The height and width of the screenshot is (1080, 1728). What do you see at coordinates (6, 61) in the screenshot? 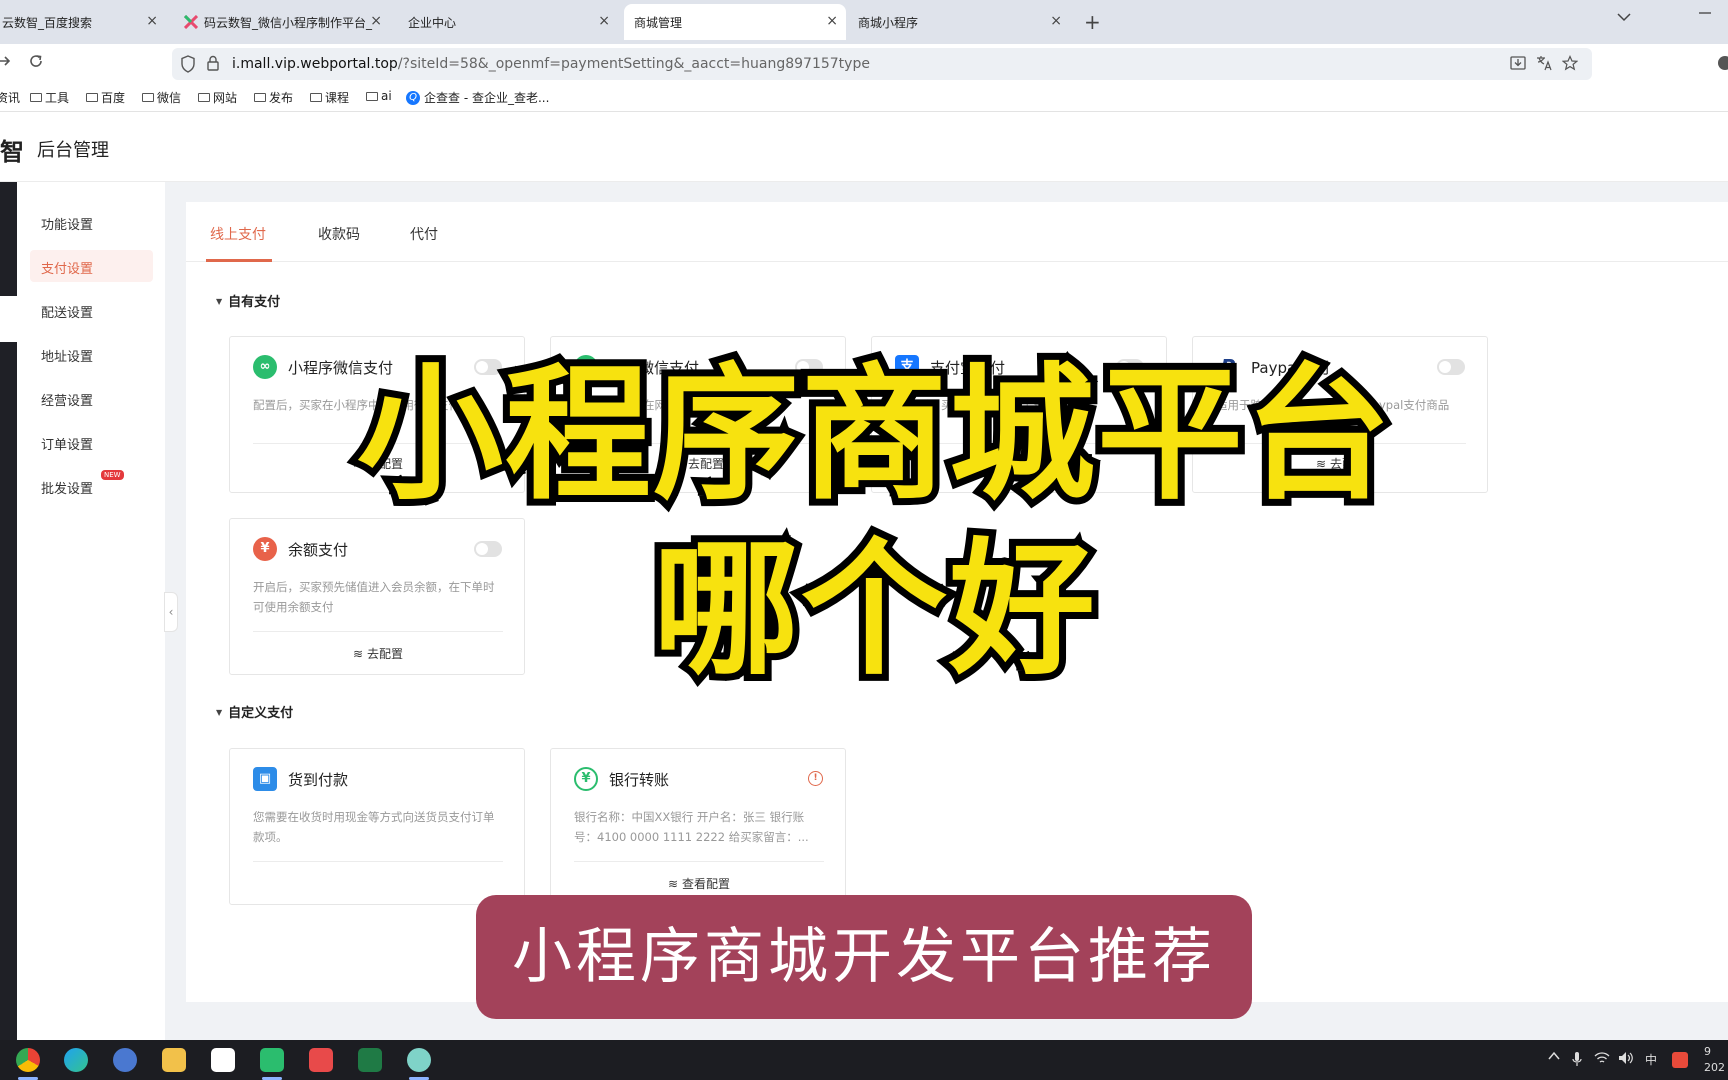
I see `forward-arrow-icon` at bounding box center [6, 61].